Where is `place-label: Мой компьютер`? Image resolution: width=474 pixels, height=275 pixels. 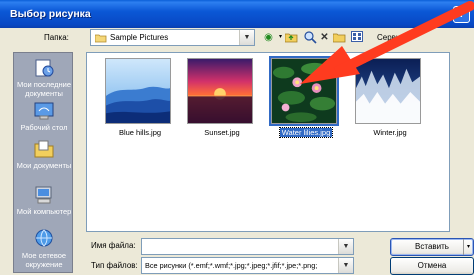
place-label: Мой компьютер is located at coordinates (44, 211).